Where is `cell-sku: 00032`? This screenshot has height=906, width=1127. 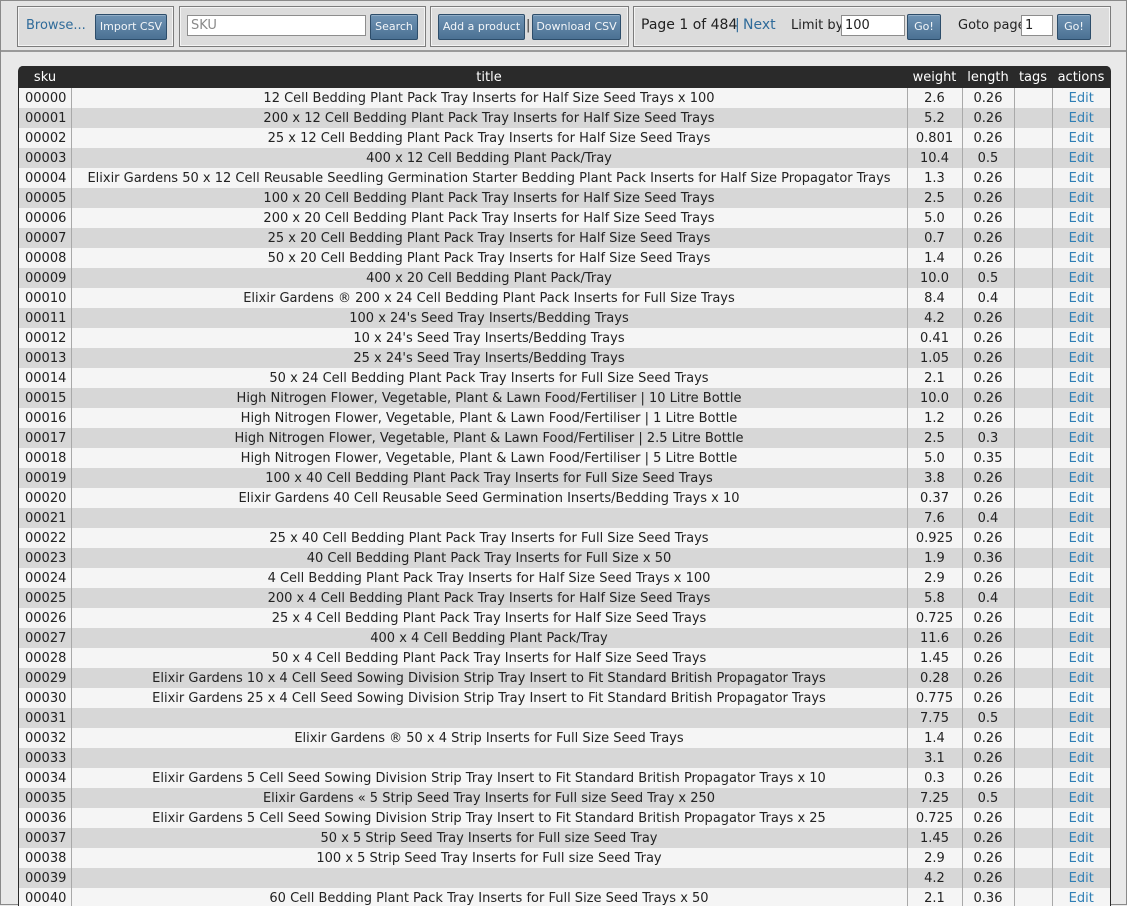 cell-sku: 00032 is located at coordinates (45, 738).